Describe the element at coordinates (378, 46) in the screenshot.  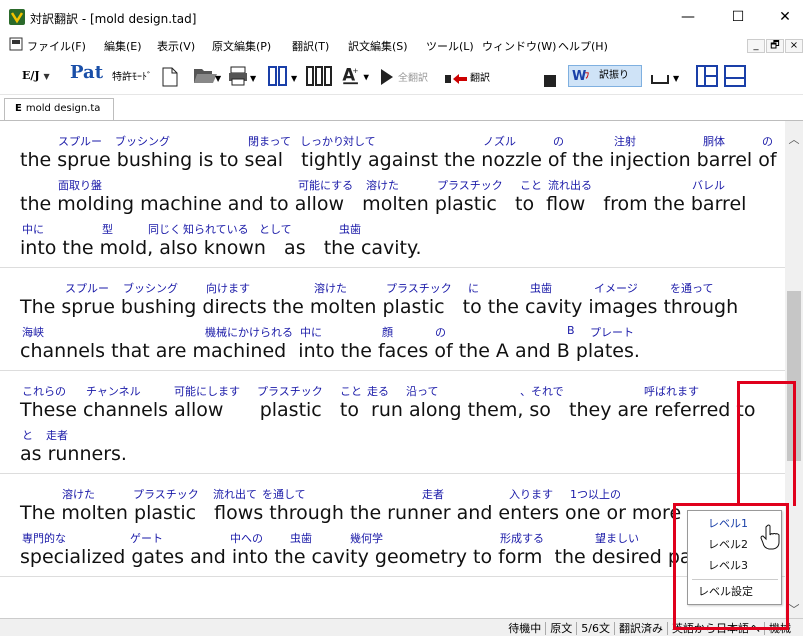
I see `menu-target-edit: 訳文編集(S)` at that location.